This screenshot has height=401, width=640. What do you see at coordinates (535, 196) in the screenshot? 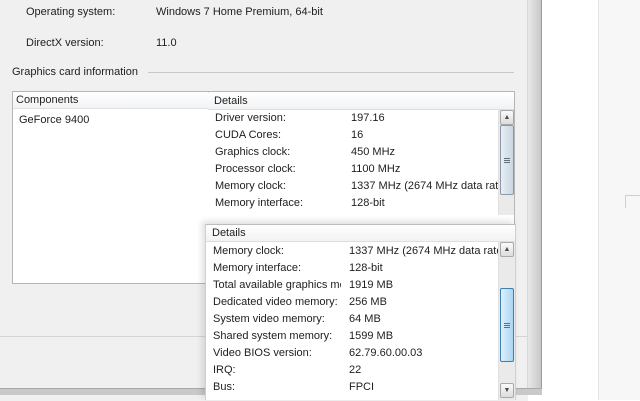
I see `window-frame-right` at bounding box center [535, 196].